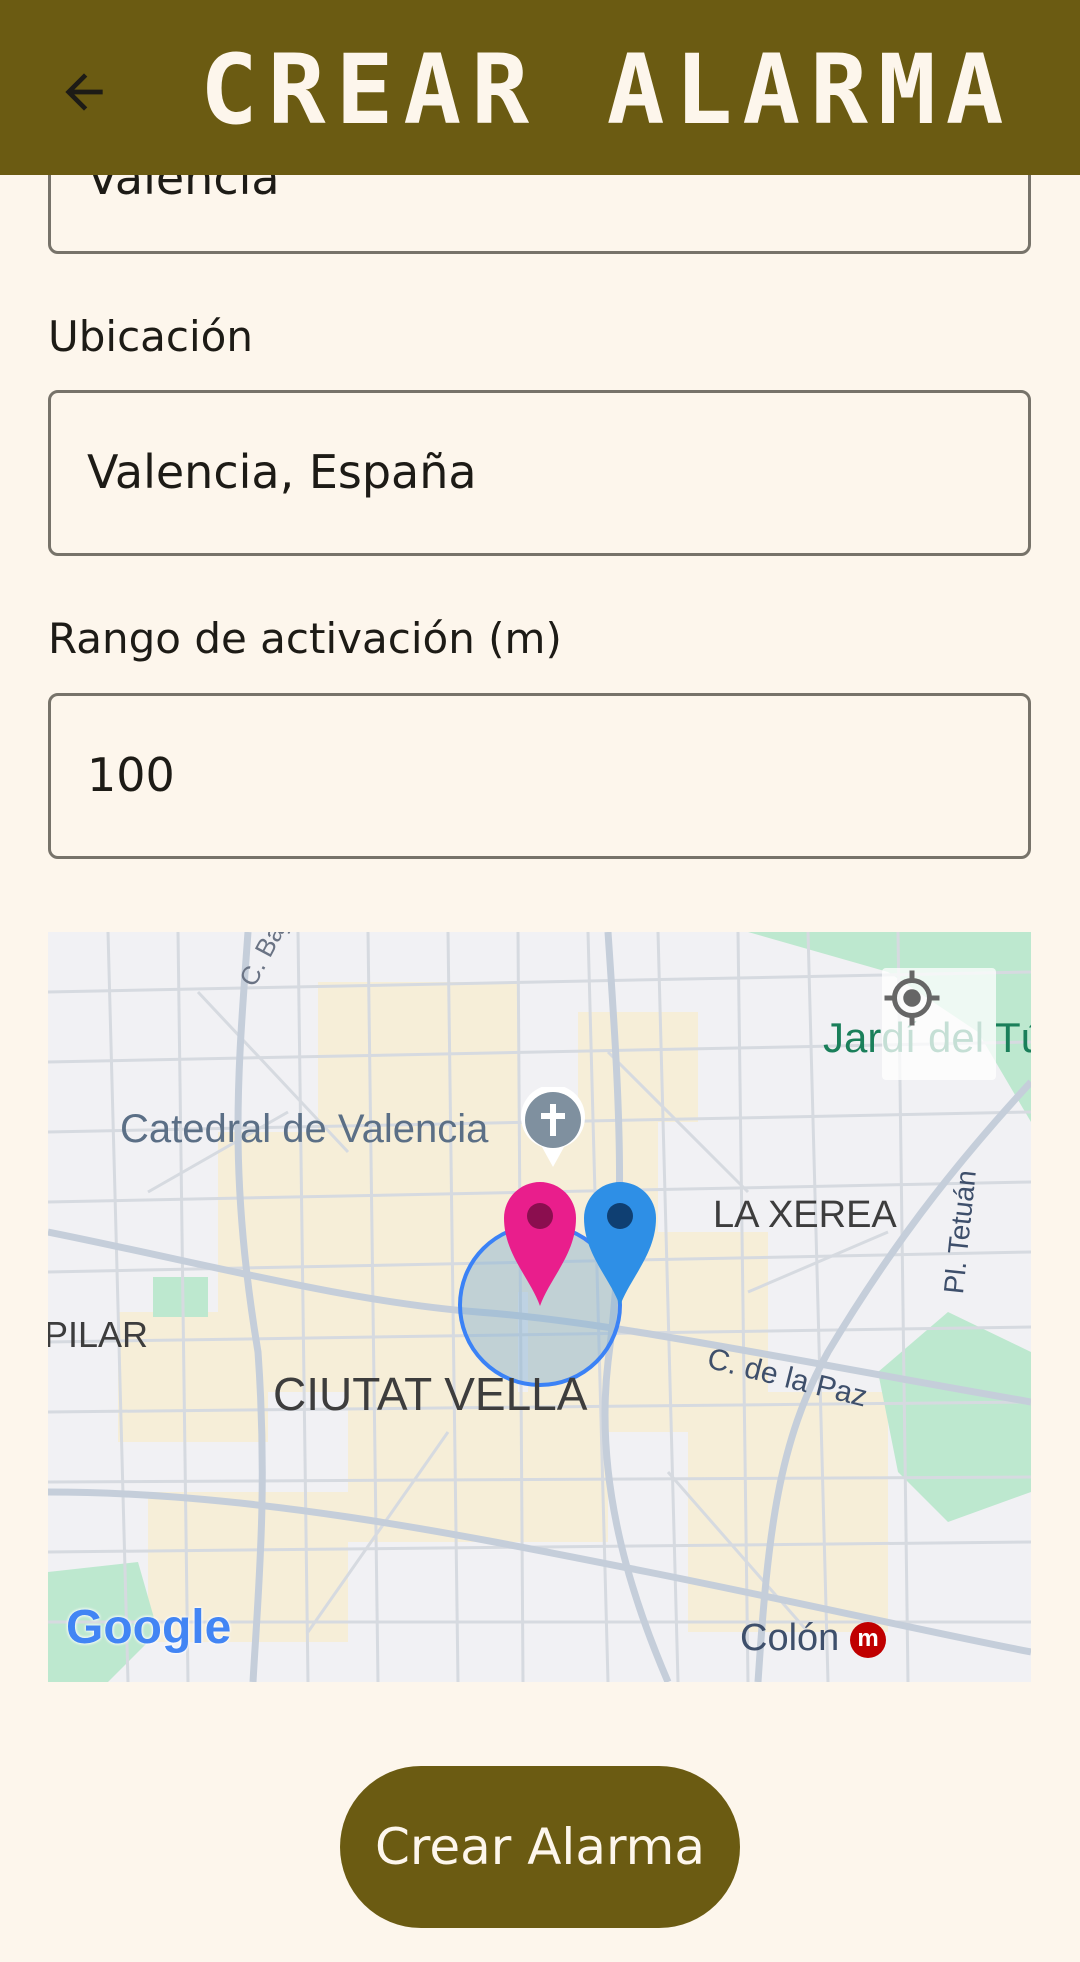 Image resolution: width=1080 pixels, height=1962 pixels. What do you see at coordinates (912, 998) in the screenshot?
I see `my-location-icon` at bounding box center [912, 998].